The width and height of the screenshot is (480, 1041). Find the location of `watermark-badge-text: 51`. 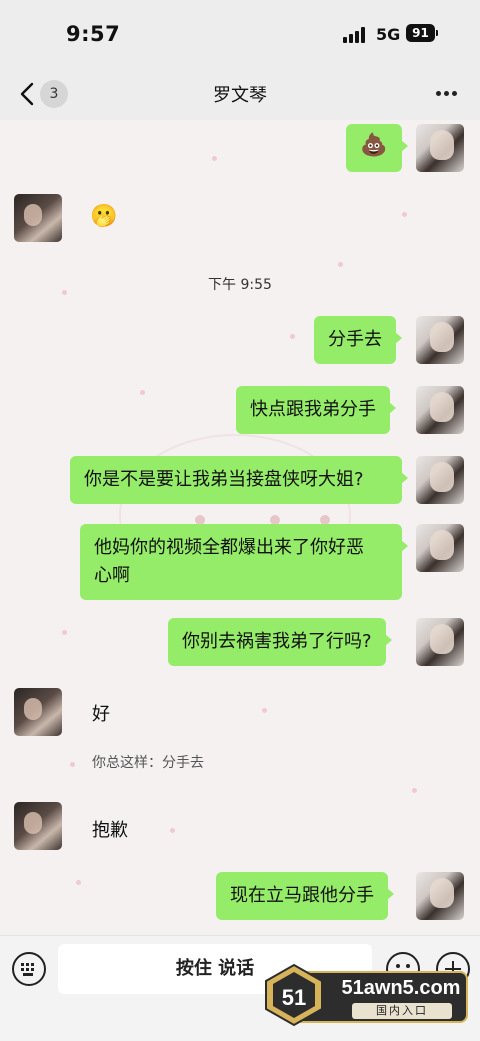

watermark-badge-text: 51 is located at coordinates (294, 997).